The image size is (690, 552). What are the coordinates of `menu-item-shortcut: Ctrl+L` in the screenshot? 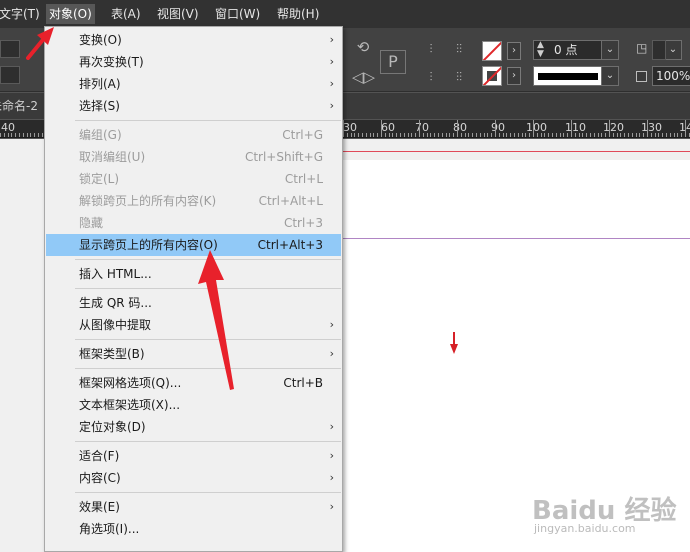 It's located at (303, 179).